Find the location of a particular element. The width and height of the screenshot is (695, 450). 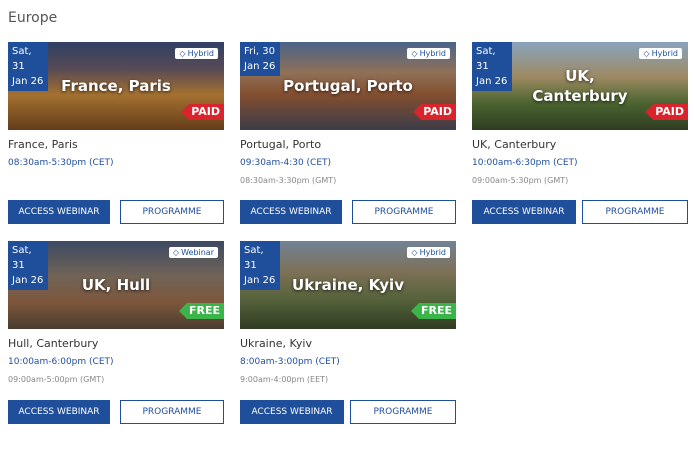

event-time-secondary is located at coordinates (116, 181).